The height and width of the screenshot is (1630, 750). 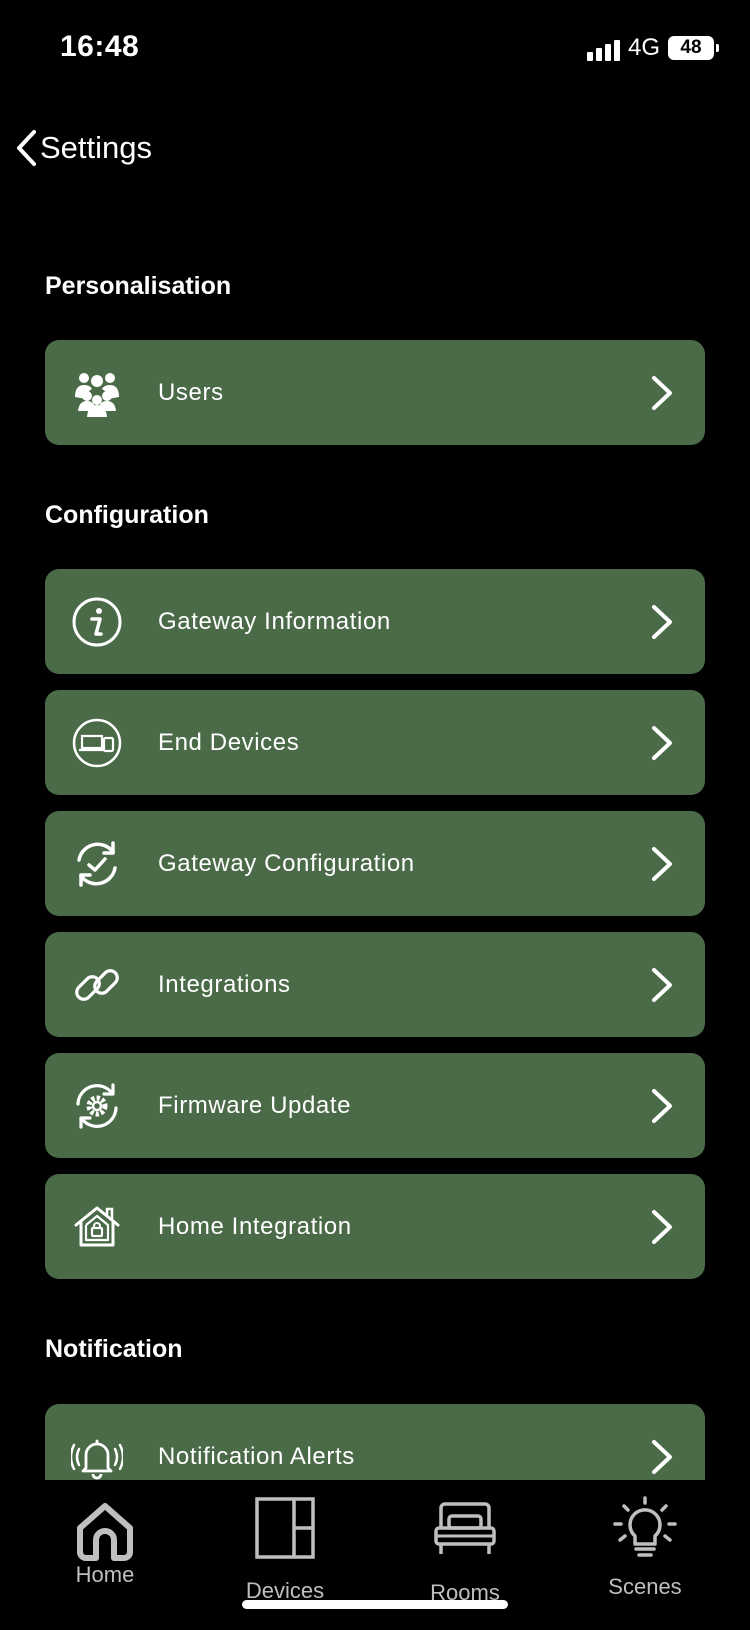 What do you see at coordinates (375, 984) in the screenshot?
I see `settings-row-integrations: Integrations` at bounding box center [375, 984].